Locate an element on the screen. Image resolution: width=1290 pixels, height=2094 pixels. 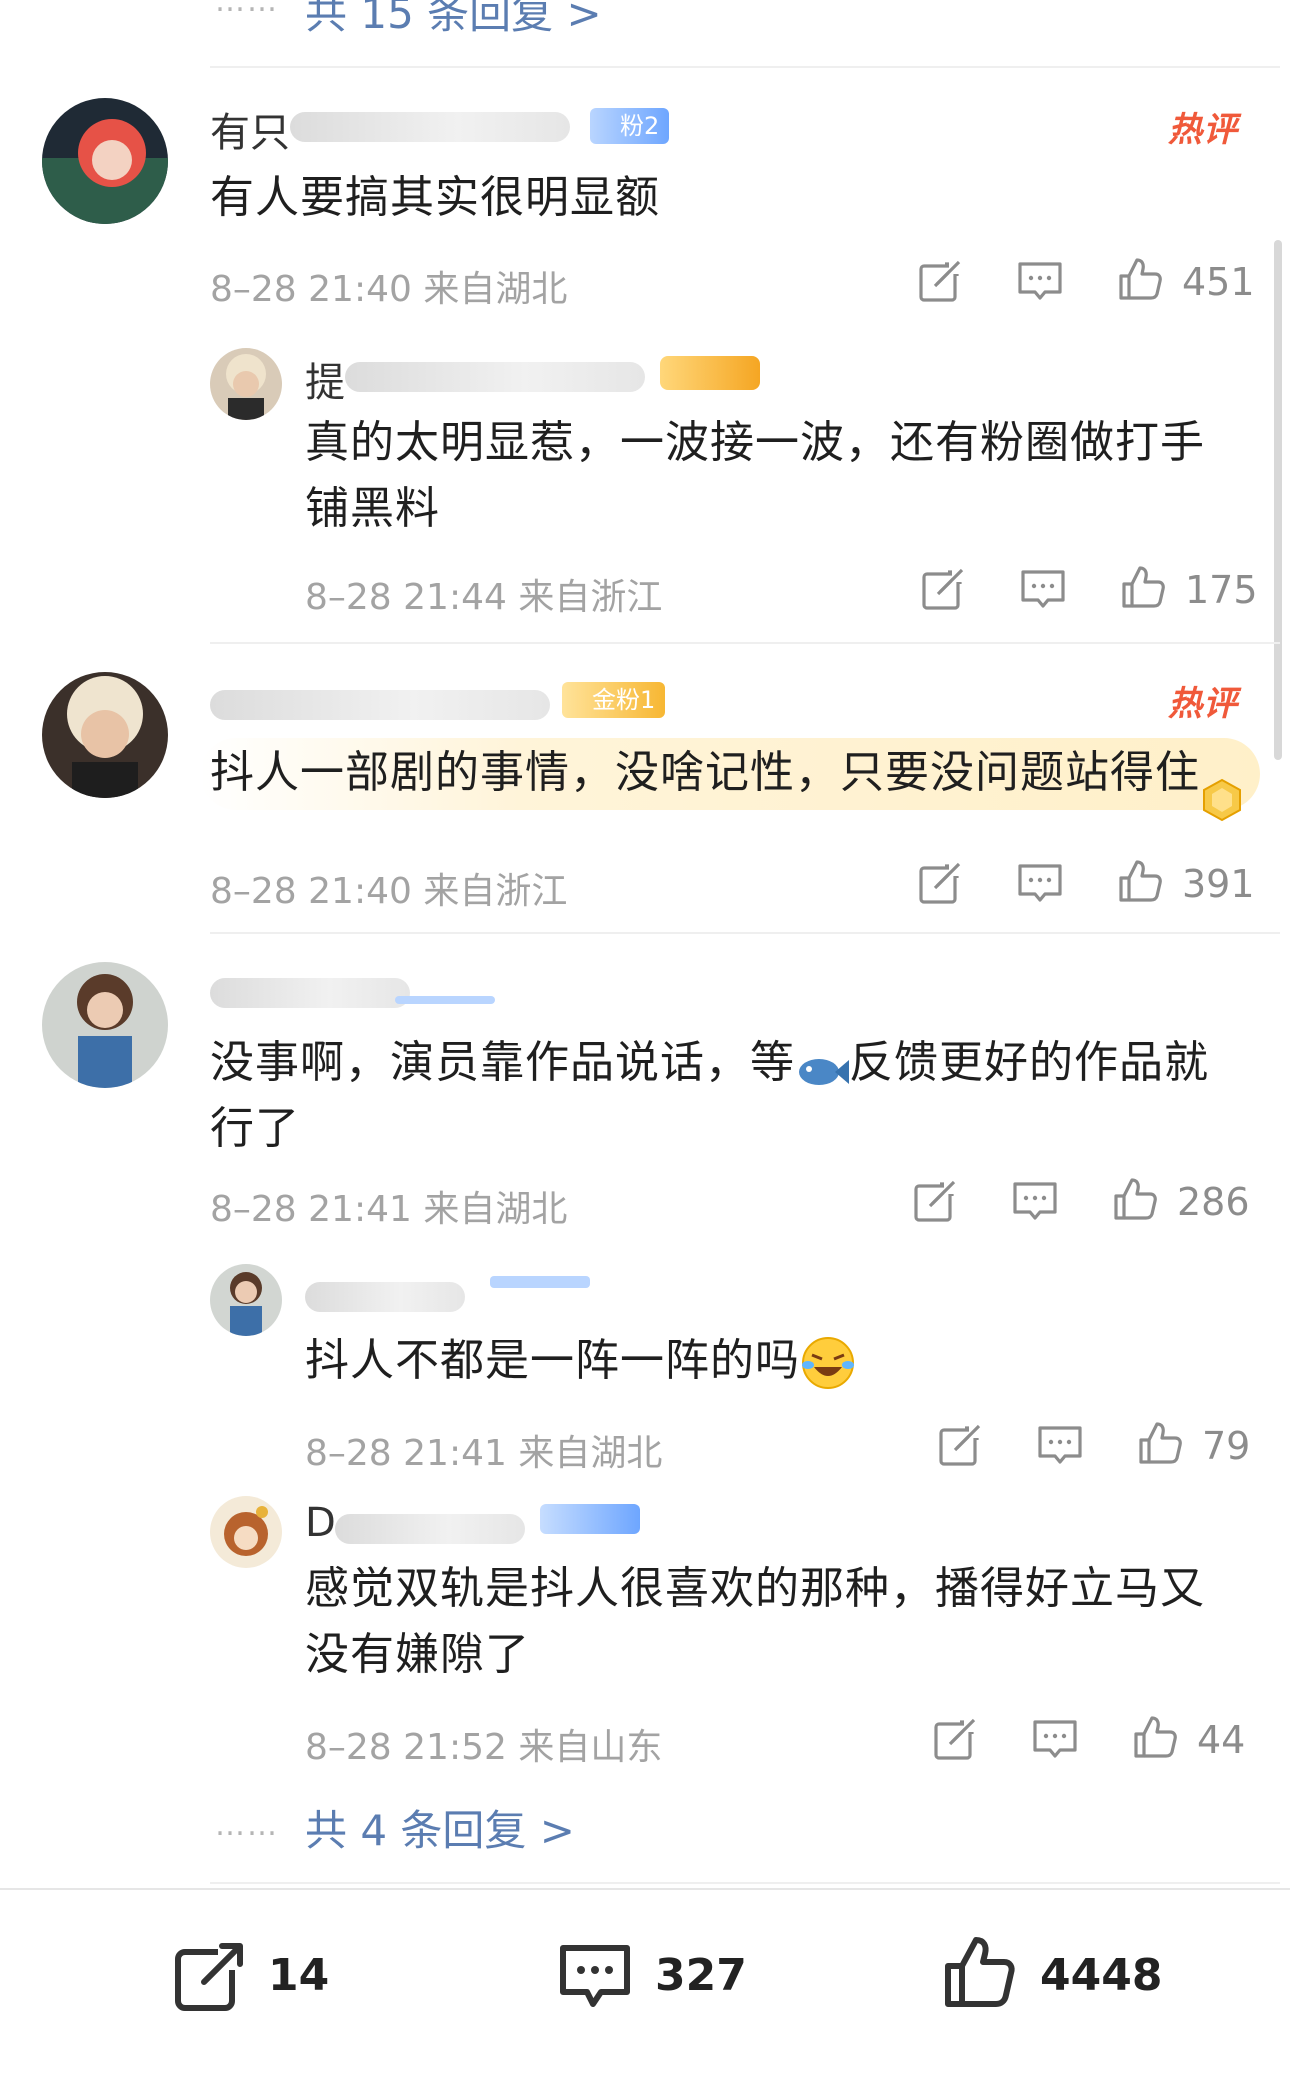
comment-text: 抖人一部剧的事情，没啥记性，只要没问题站得住 is located at coordinates (705, 772).